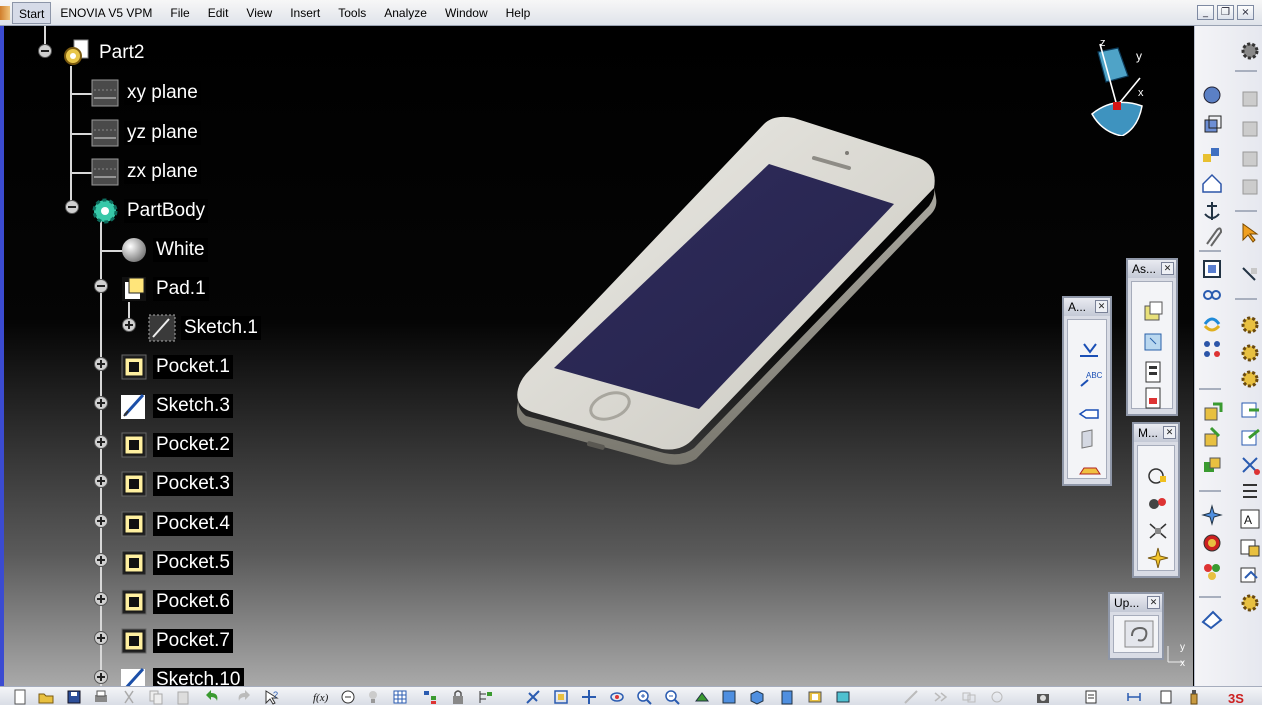 Image resolution: width=1262 pixels, height=705 pixels. Describe the element at coordinates (74, 697) in the screenshot. I see `save-icon` at that location.